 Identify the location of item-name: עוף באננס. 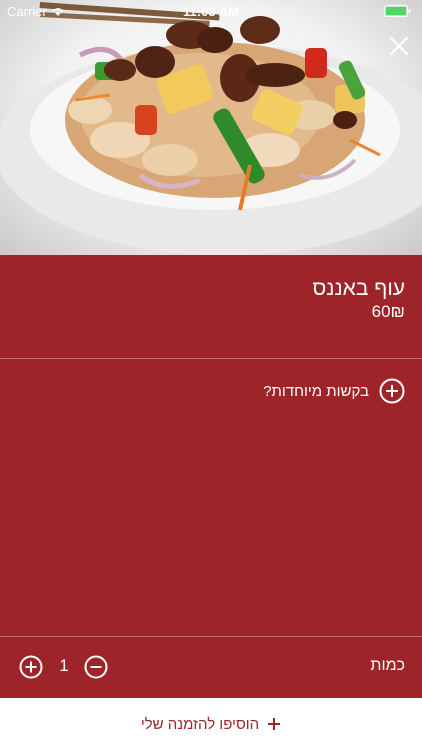
(358, 288).